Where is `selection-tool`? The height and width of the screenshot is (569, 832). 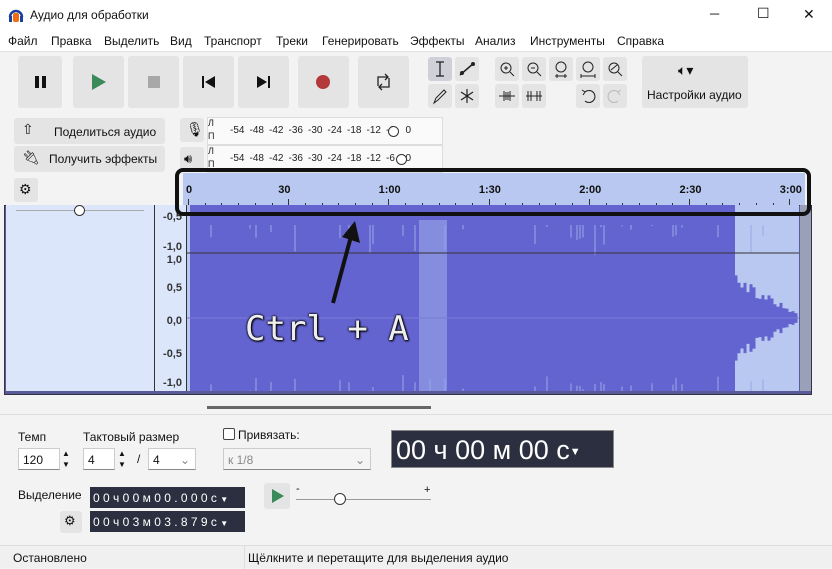
selection-tool is located at coordinates (440, 69).